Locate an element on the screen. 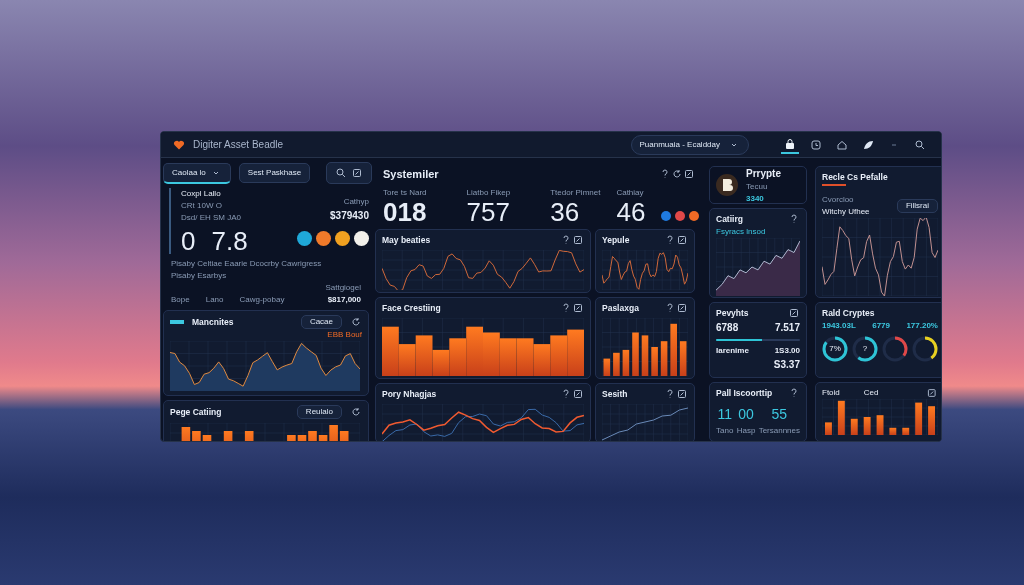 This screenshot has height=585, width=1024. filter-chip: Cacae is located at coordinates (321, 322).